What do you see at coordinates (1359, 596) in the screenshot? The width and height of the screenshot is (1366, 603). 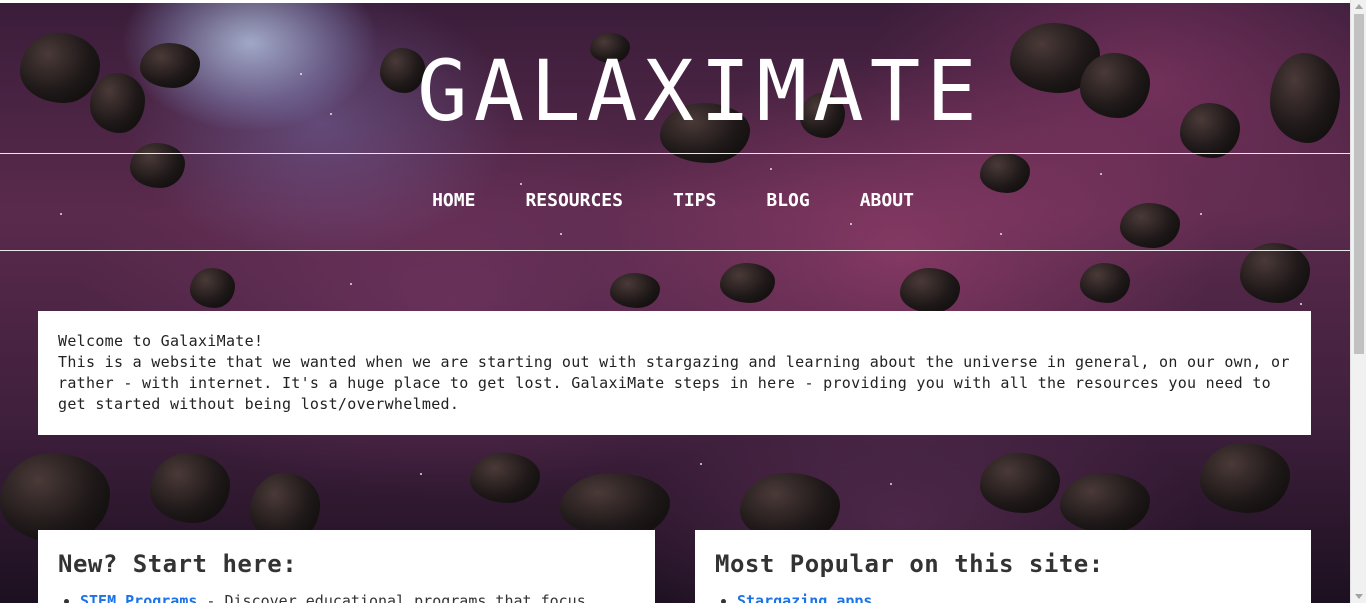 I see `scroll-down-arrow-icon` at bounding box center [1359, 596].